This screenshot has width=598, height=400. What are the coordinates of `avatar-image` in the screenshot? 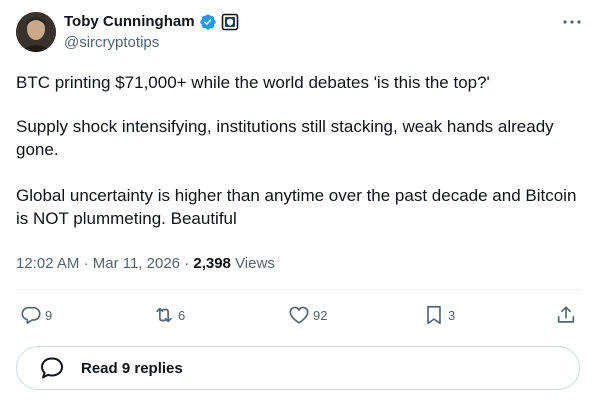 It's located at (36, 32).